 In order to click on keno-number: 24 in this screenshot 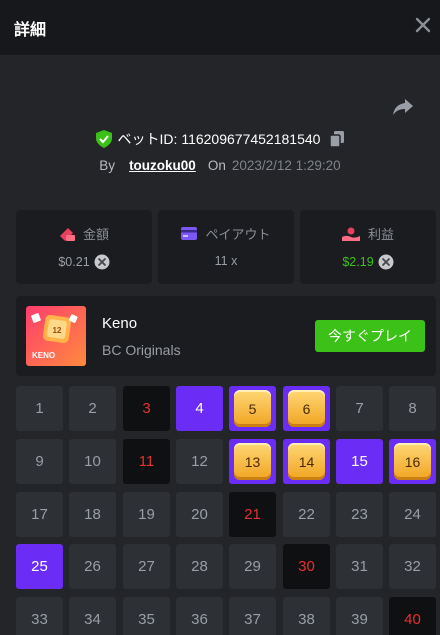, I will do `click(412, 514)`.